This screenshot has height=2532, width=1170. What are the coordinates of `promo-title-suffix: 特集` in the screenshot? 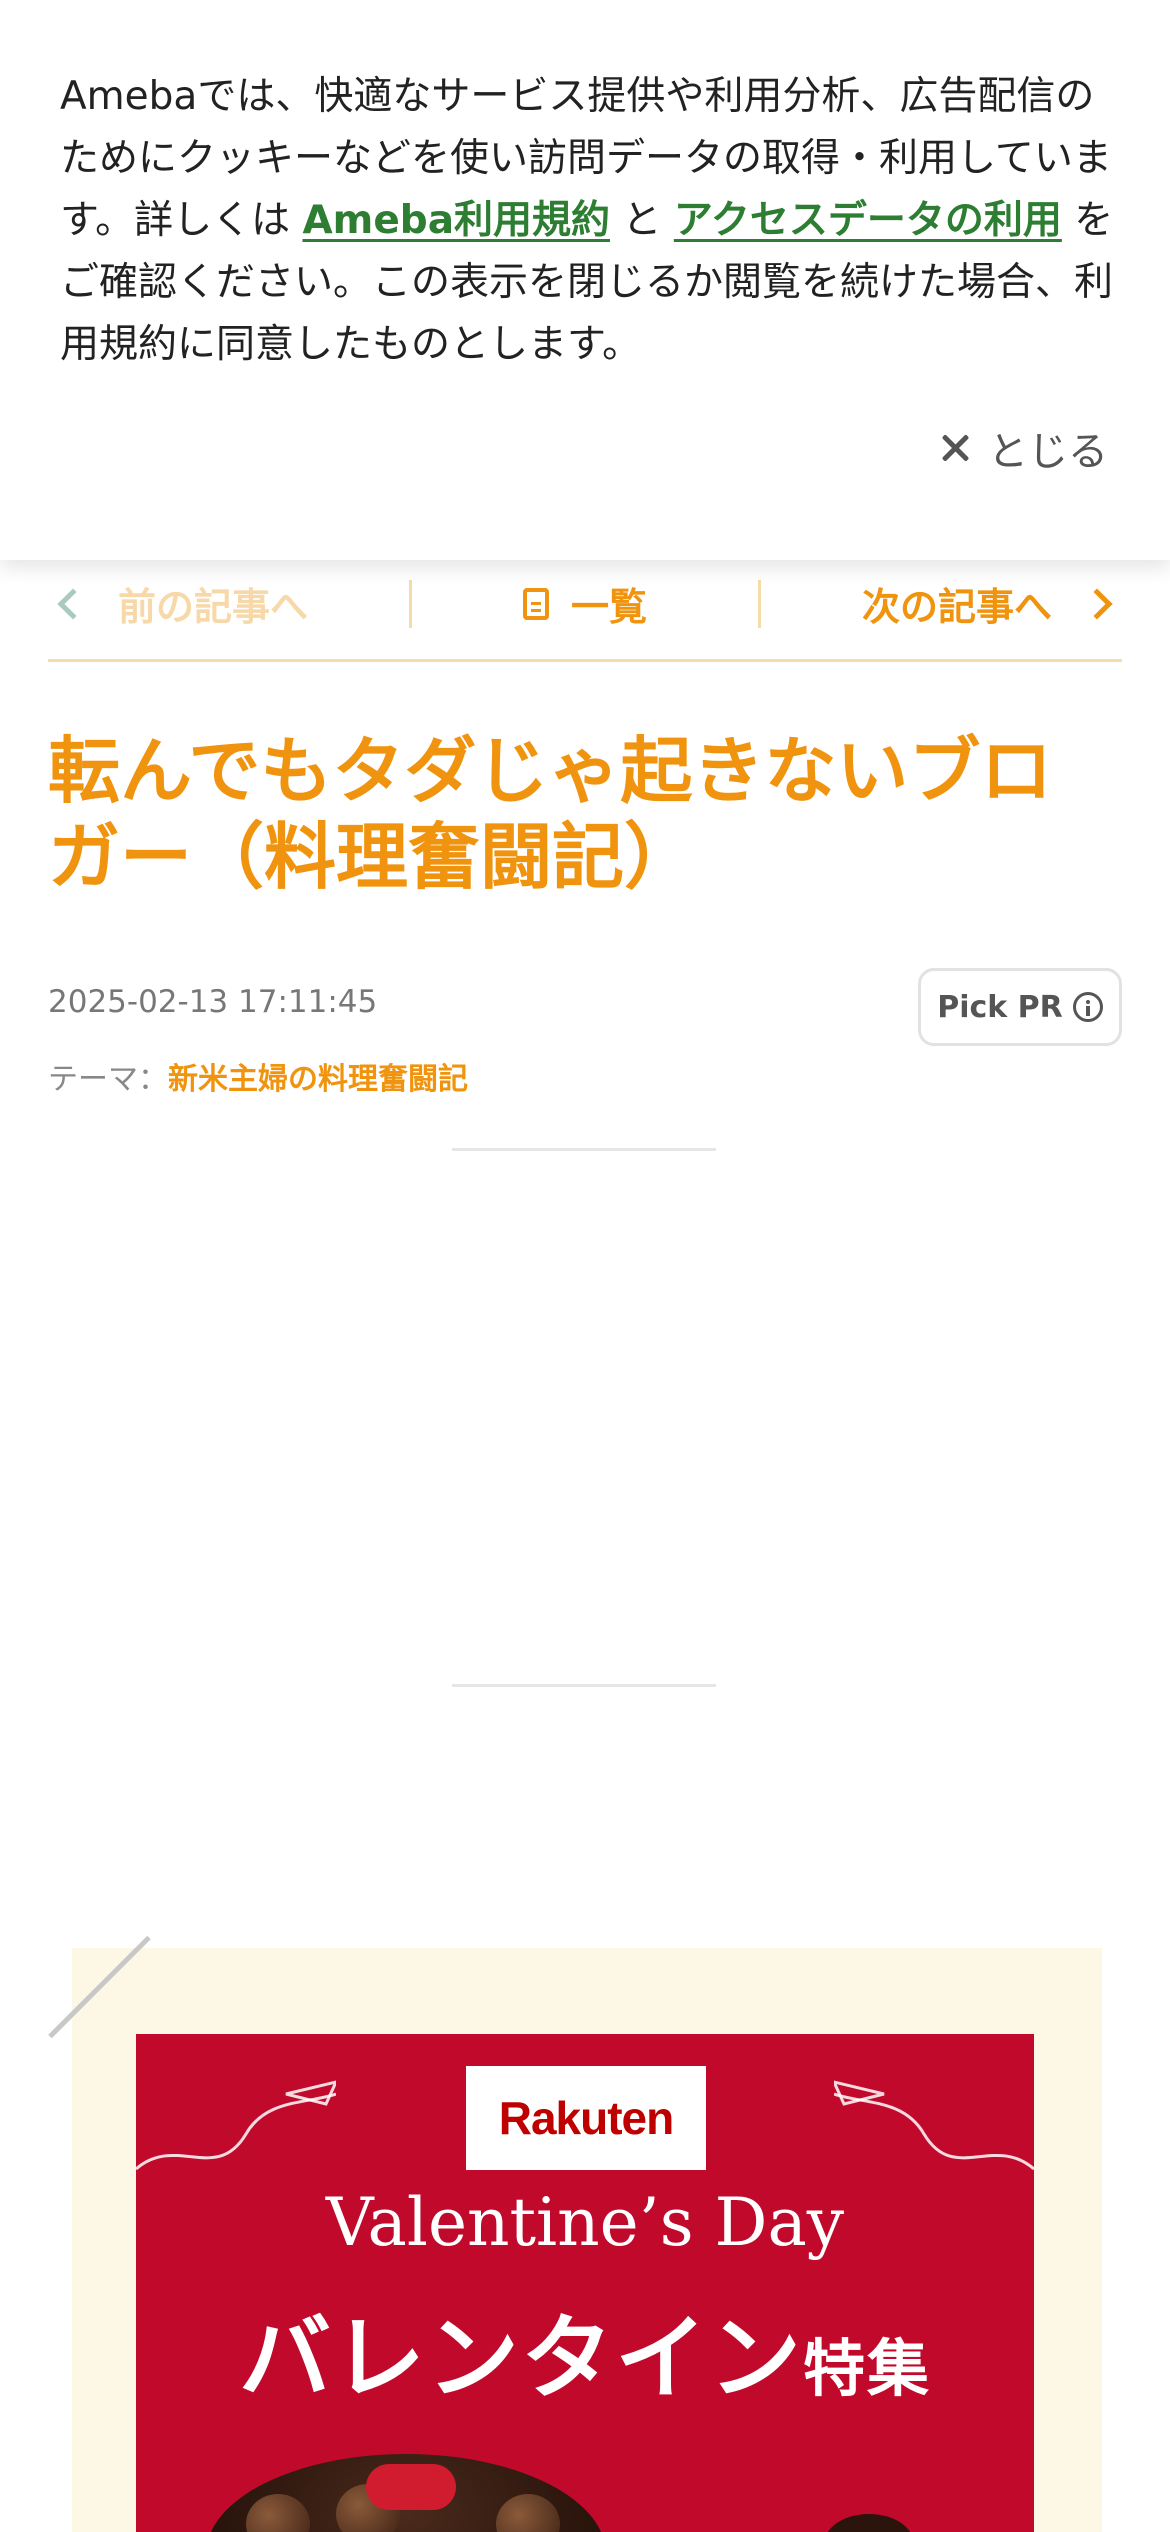 It's located at (867, 2368).